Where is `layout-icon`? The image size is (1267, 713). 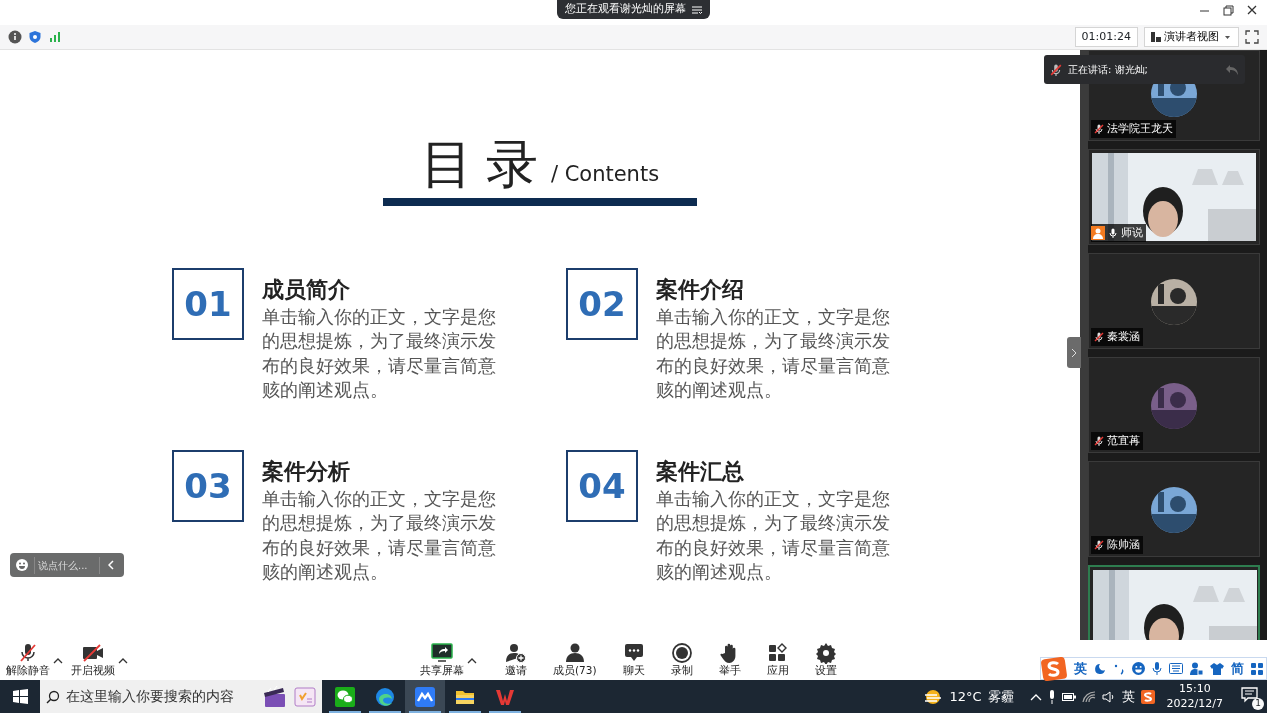
layout-icon is located at coordinates (1156, 37).